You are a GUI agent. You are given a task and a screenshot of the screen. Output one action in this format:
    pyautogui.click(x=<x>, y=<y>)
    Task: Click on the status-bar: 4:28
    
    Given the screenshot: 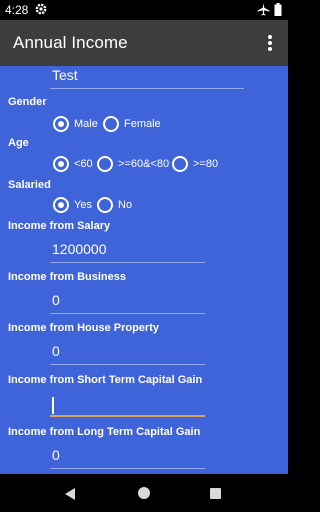 What is the action you would take?
    pyautogui.click(x=144, y=10)
    